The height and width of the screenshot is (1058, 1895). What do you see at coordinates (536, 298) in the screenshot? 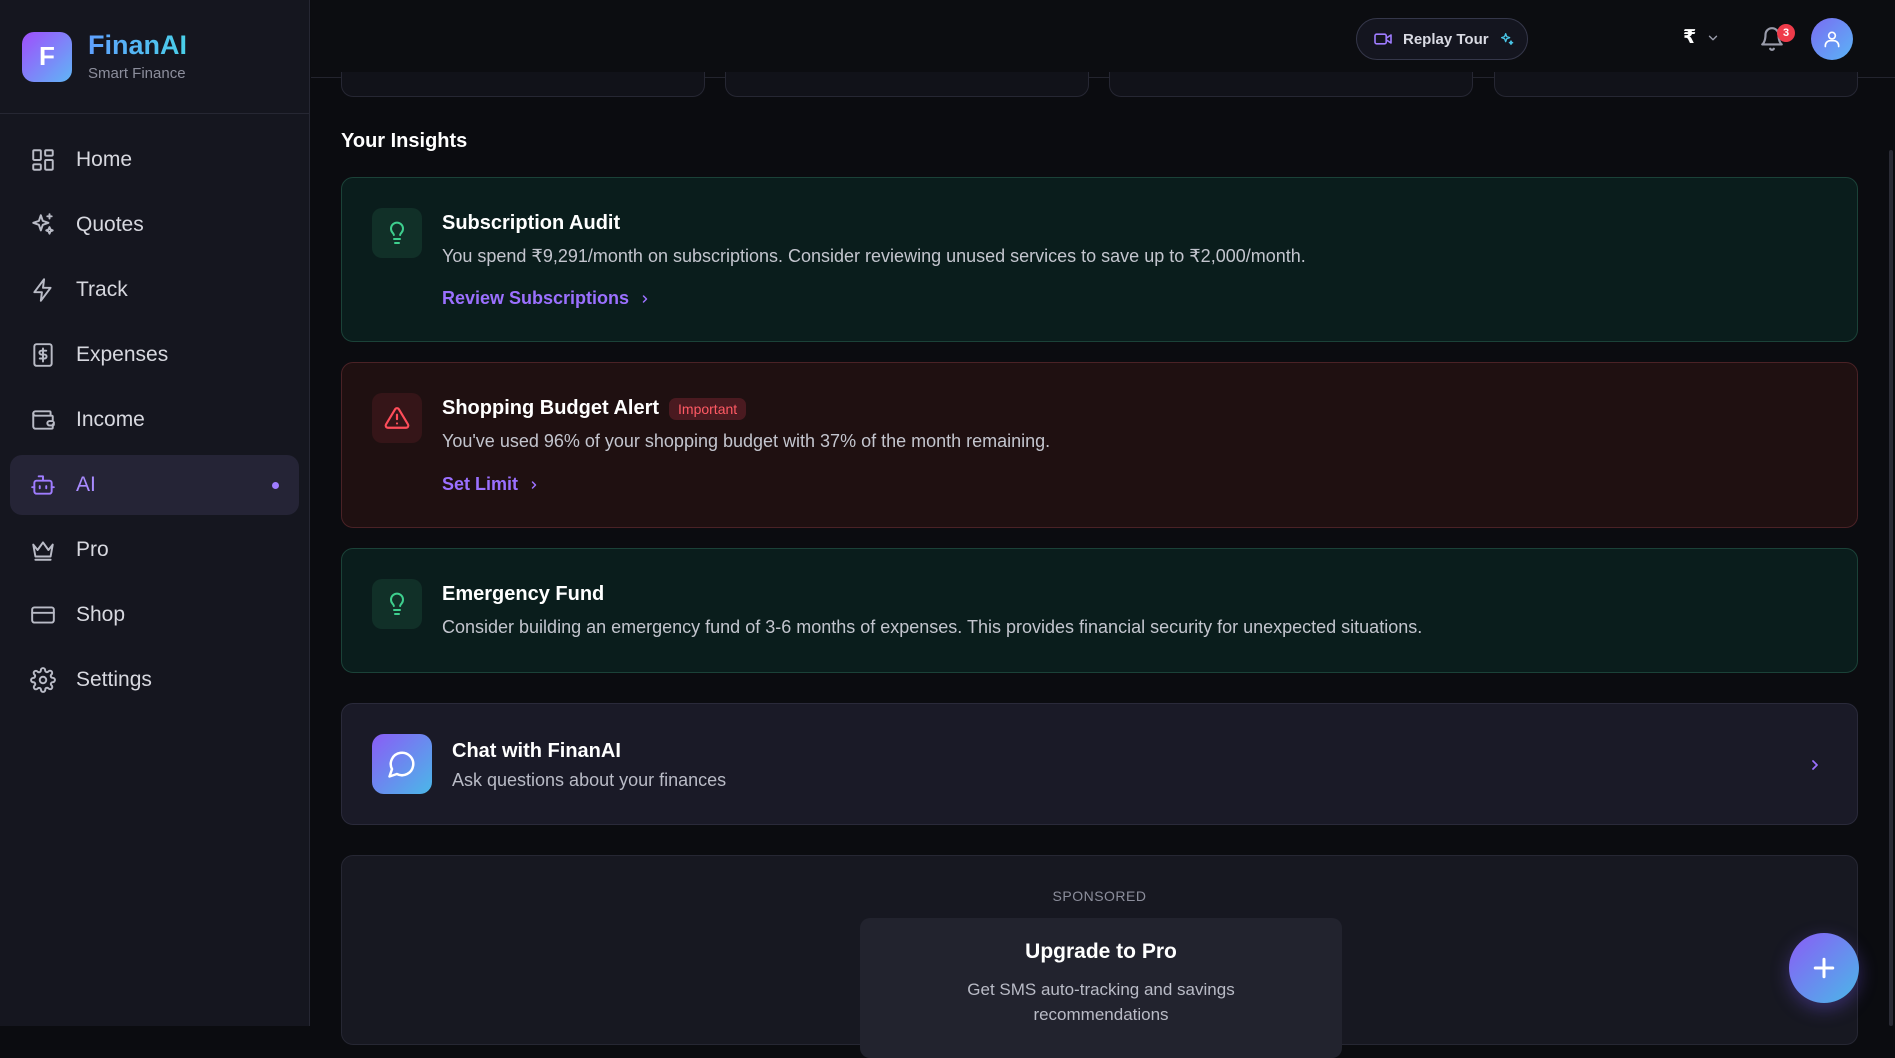
I see `action-label: Review Subscriptions` at bounding box center [536, 298].